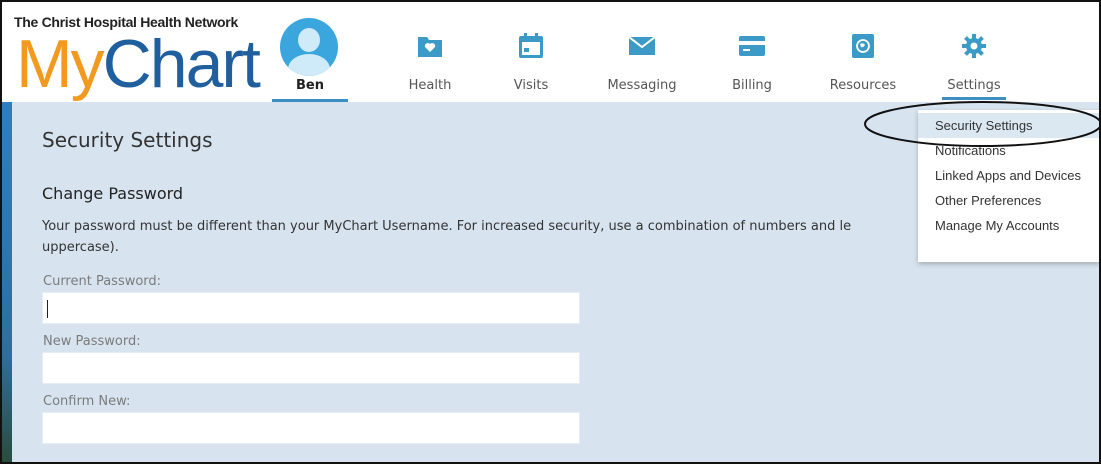 Image resolution: width=1101 pixels, height=464 pixels. What do you see at coordinates (752, 85) in the screenshot?
I see `nav-billing-label: Billing` at bounding box center [752, 85].